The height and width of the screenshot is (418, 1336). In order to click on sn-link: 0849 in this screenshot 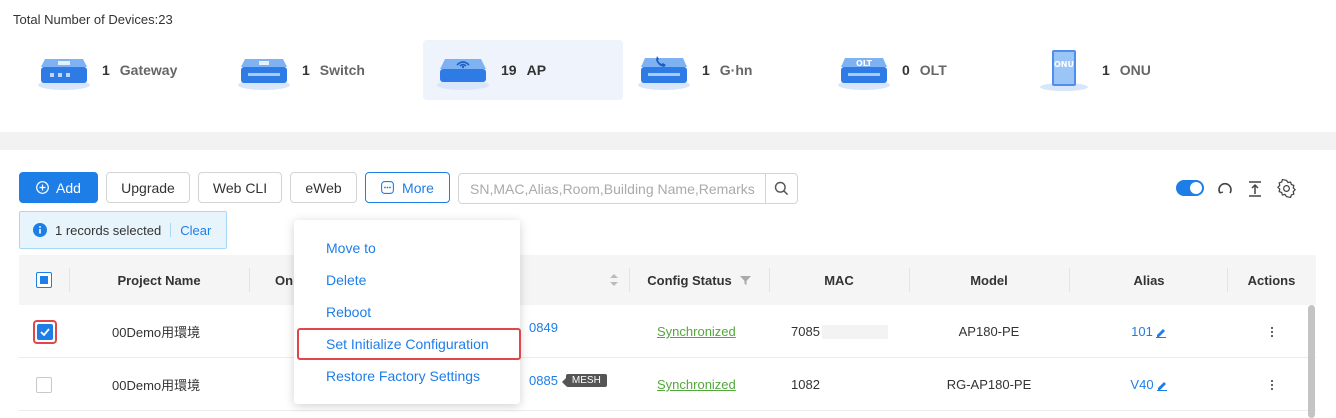, I will do `click(543, 327)`.